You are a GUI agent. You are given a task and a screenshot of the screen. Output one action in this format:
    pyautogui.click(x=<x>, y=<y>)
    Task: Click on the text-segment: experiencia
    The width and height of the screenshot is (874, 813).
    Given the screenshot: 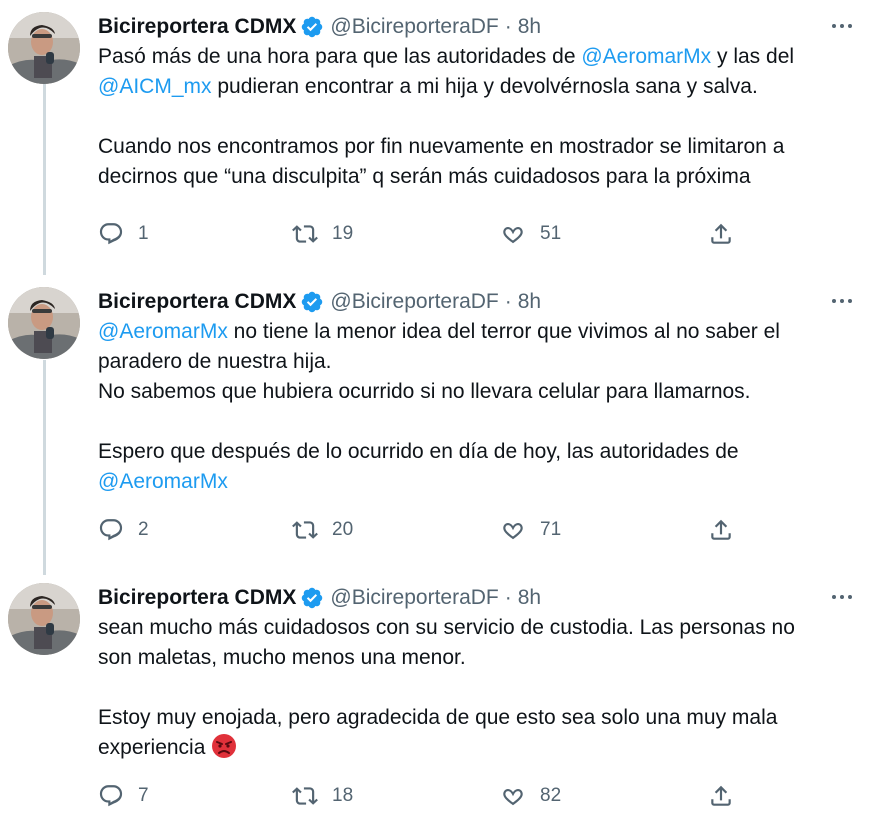 What is the action you would take?
    pyautogui.click(x=155, y=747)
    